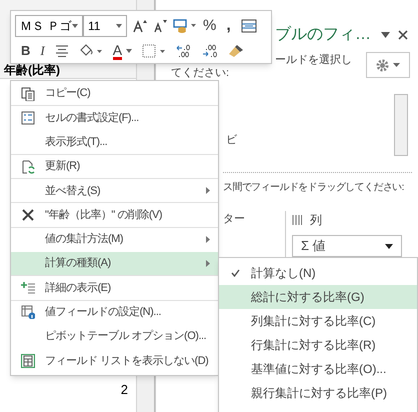  I want to click on area-label: ター, so click(234, 219).